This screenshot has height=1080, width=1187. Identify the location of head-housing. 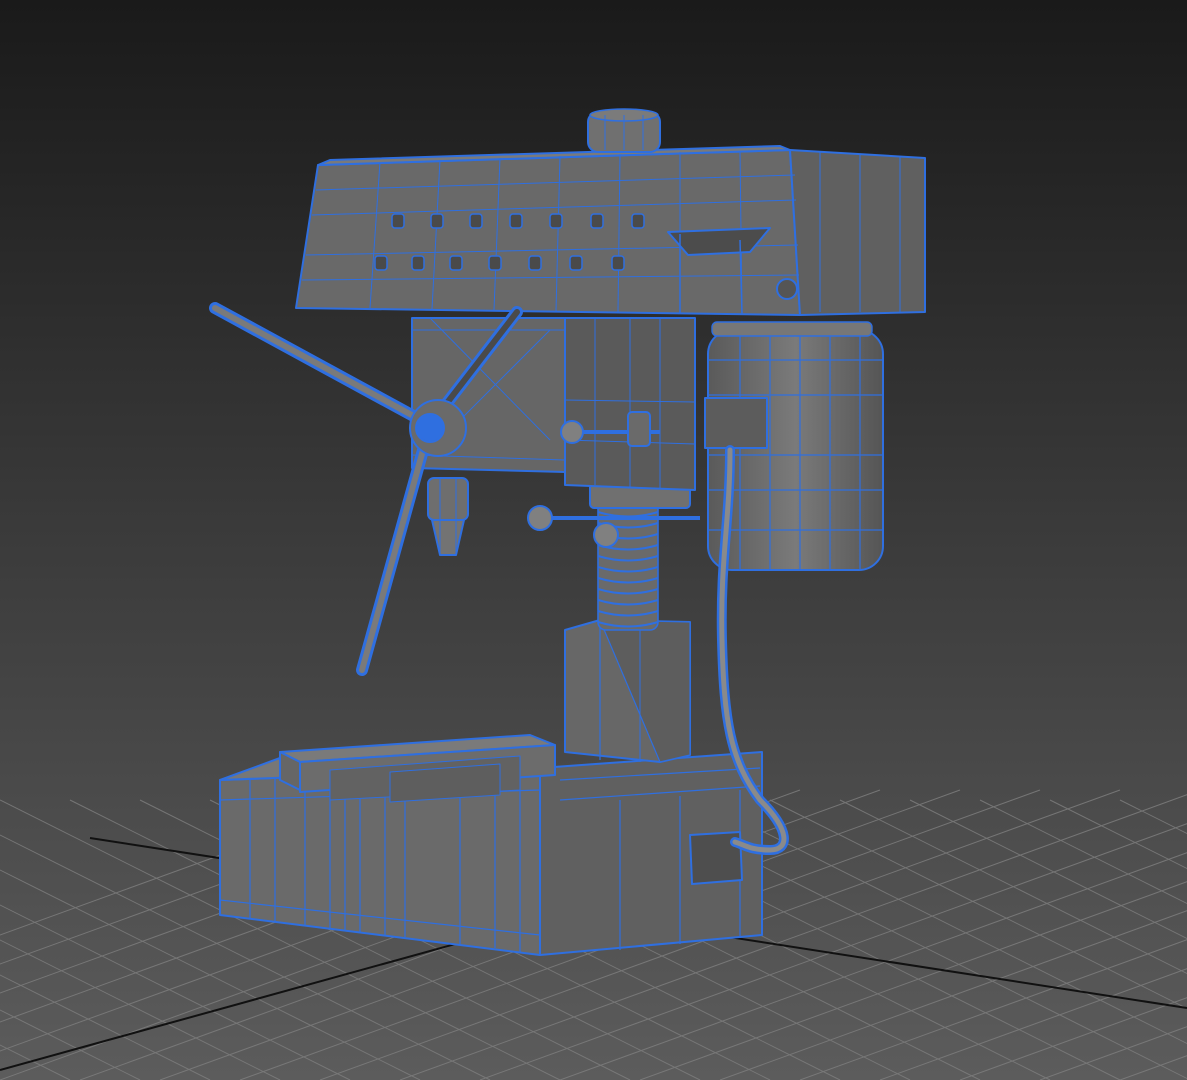
(553, 404).